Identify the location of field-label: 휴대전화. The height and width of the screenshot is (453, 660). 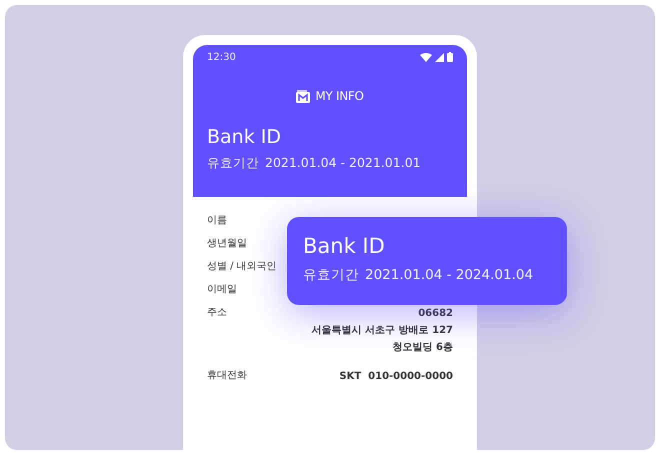
(227, 376).